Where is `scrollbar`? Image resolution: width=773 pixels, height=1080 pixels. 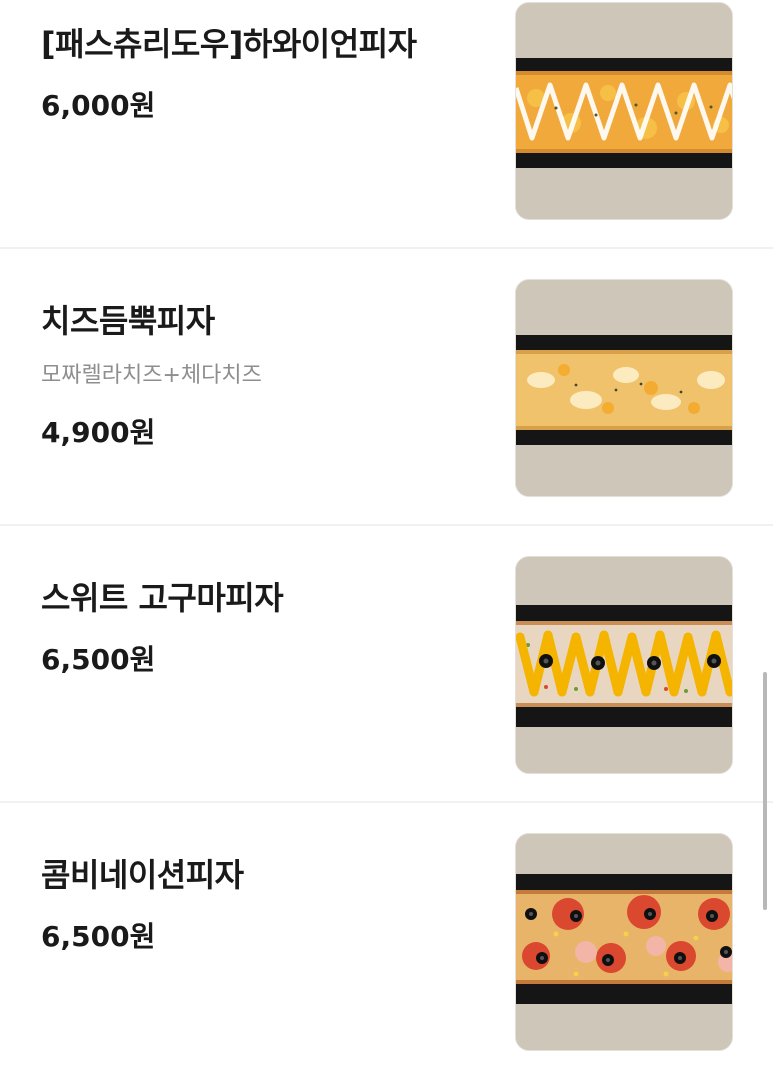 scrollbar is located at coordinates (765, 791).